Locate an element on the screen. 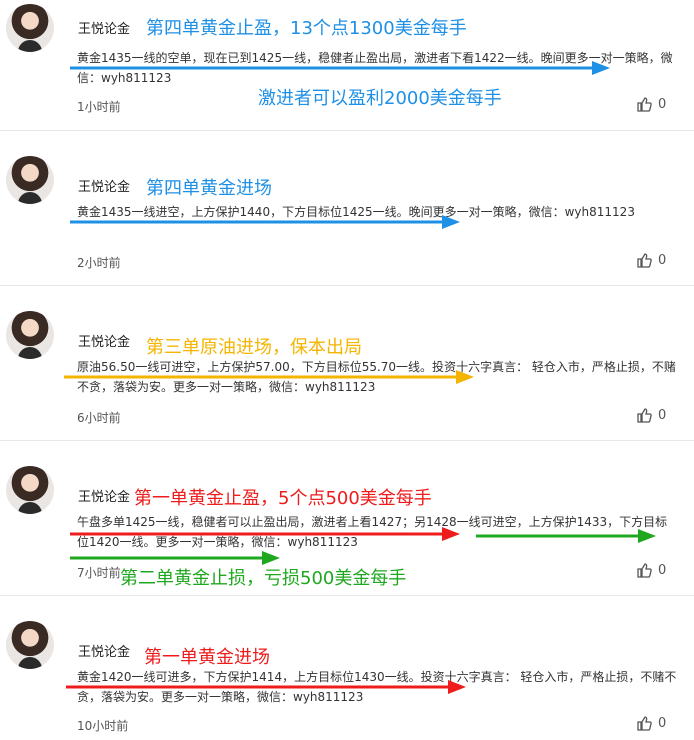 This screenshot has height=740, width=694. annotation: 第一单黄金进场 is located at coordinates (207, 657).